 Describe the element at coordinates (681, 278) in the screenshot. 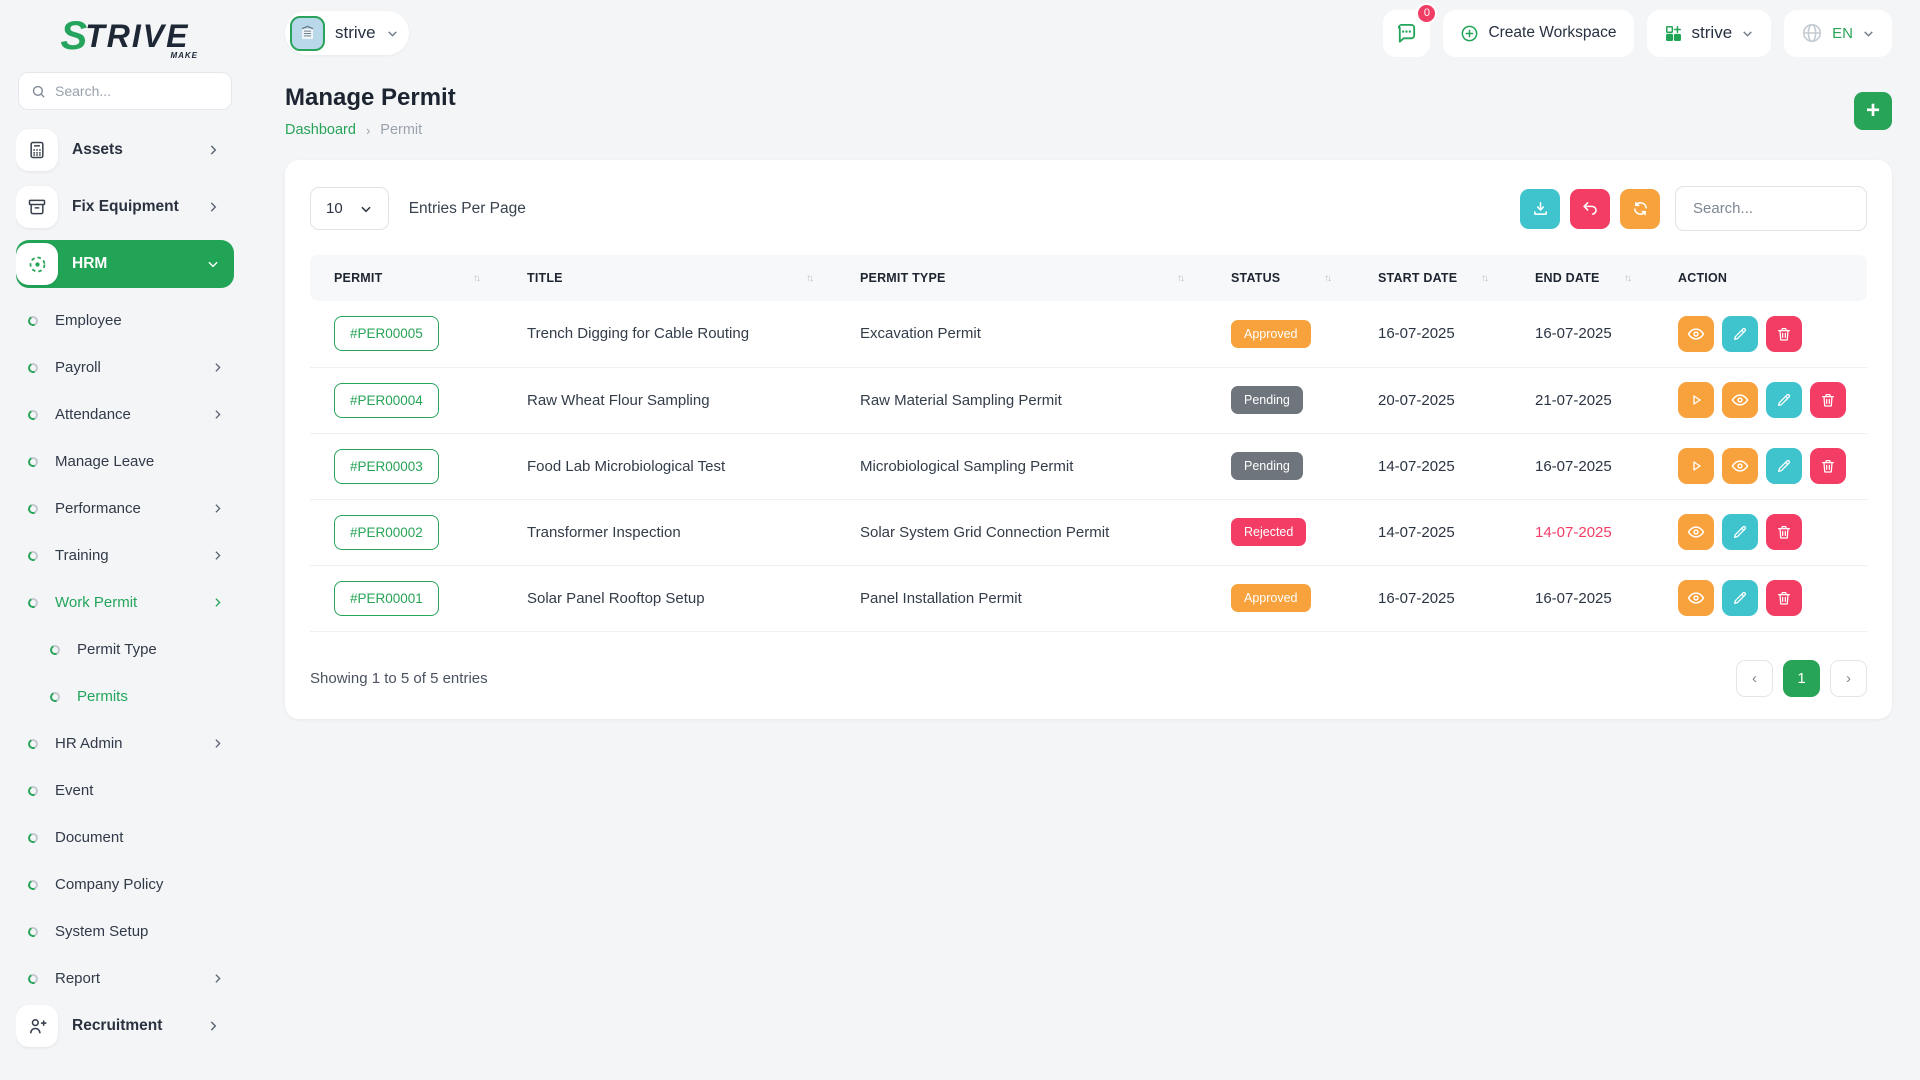

I see `column-header-title: TITLE ↑↓` at that location.